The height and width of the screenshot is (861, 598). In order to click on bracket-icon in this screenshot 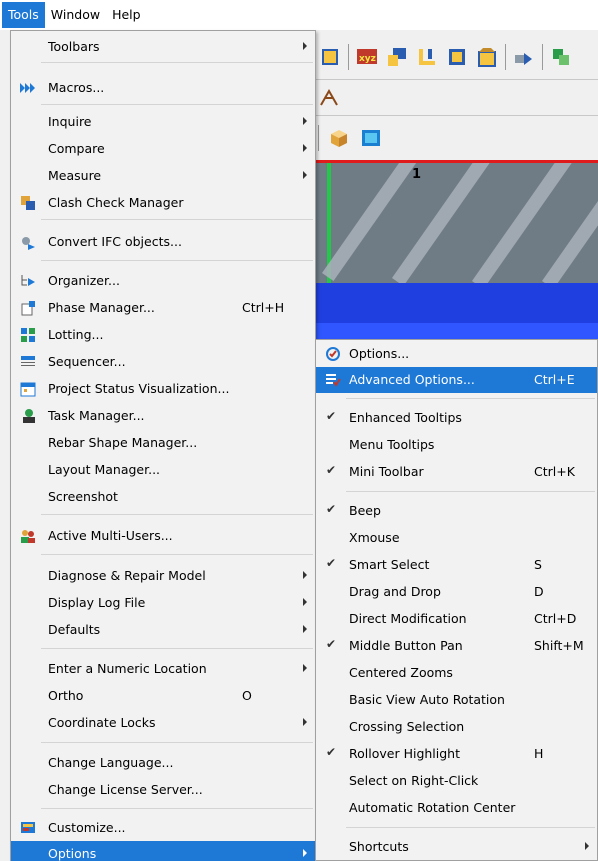, I will do `click(427, 57)`.